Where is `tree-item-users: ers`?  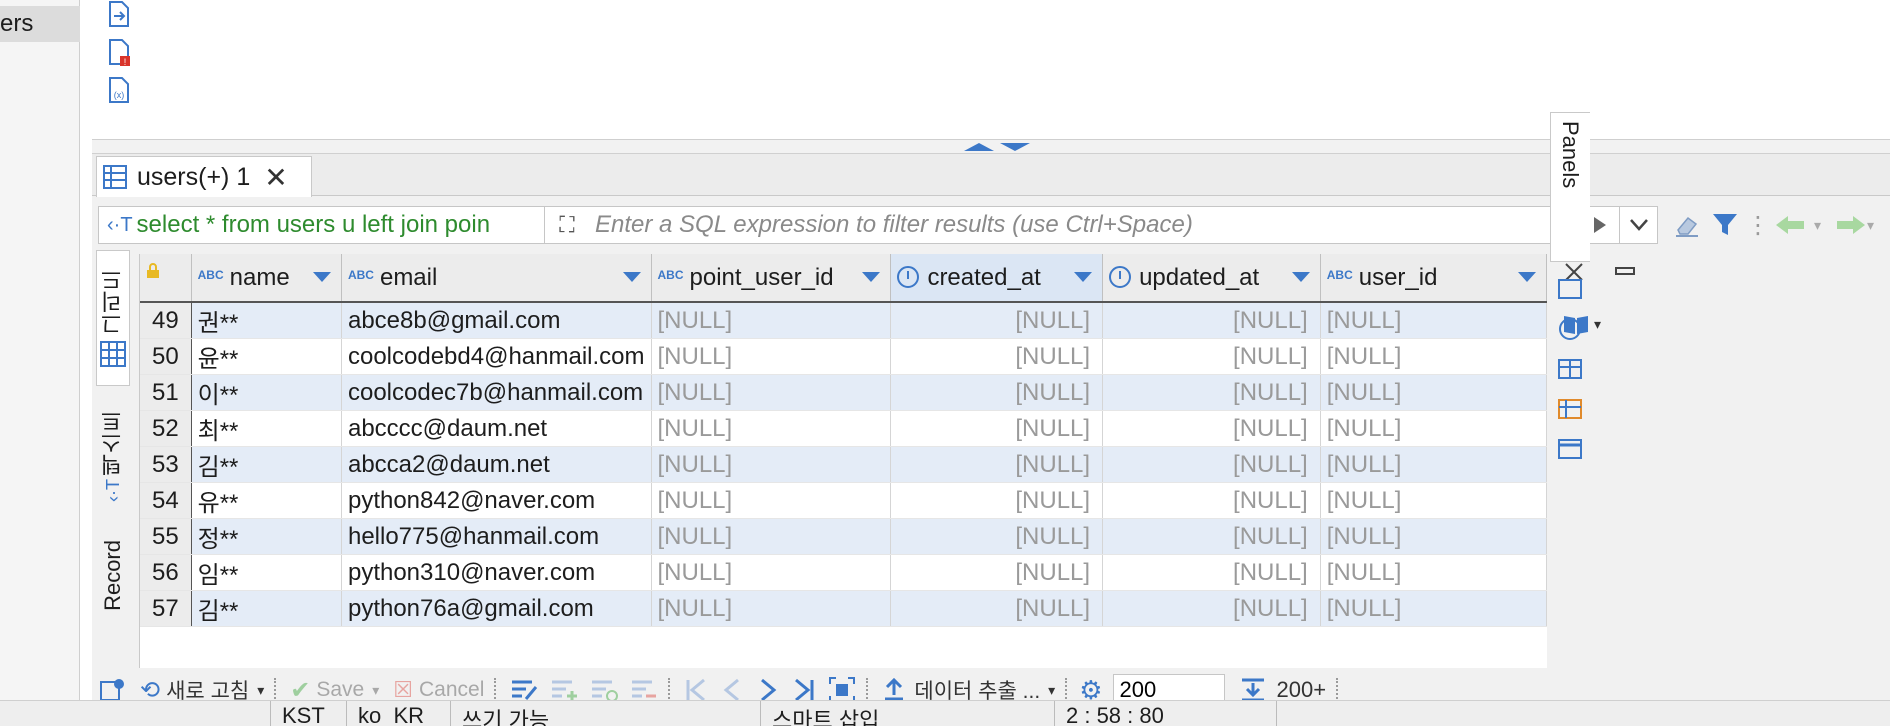
tree-item-users: ers is located at coordinates (40, 24).